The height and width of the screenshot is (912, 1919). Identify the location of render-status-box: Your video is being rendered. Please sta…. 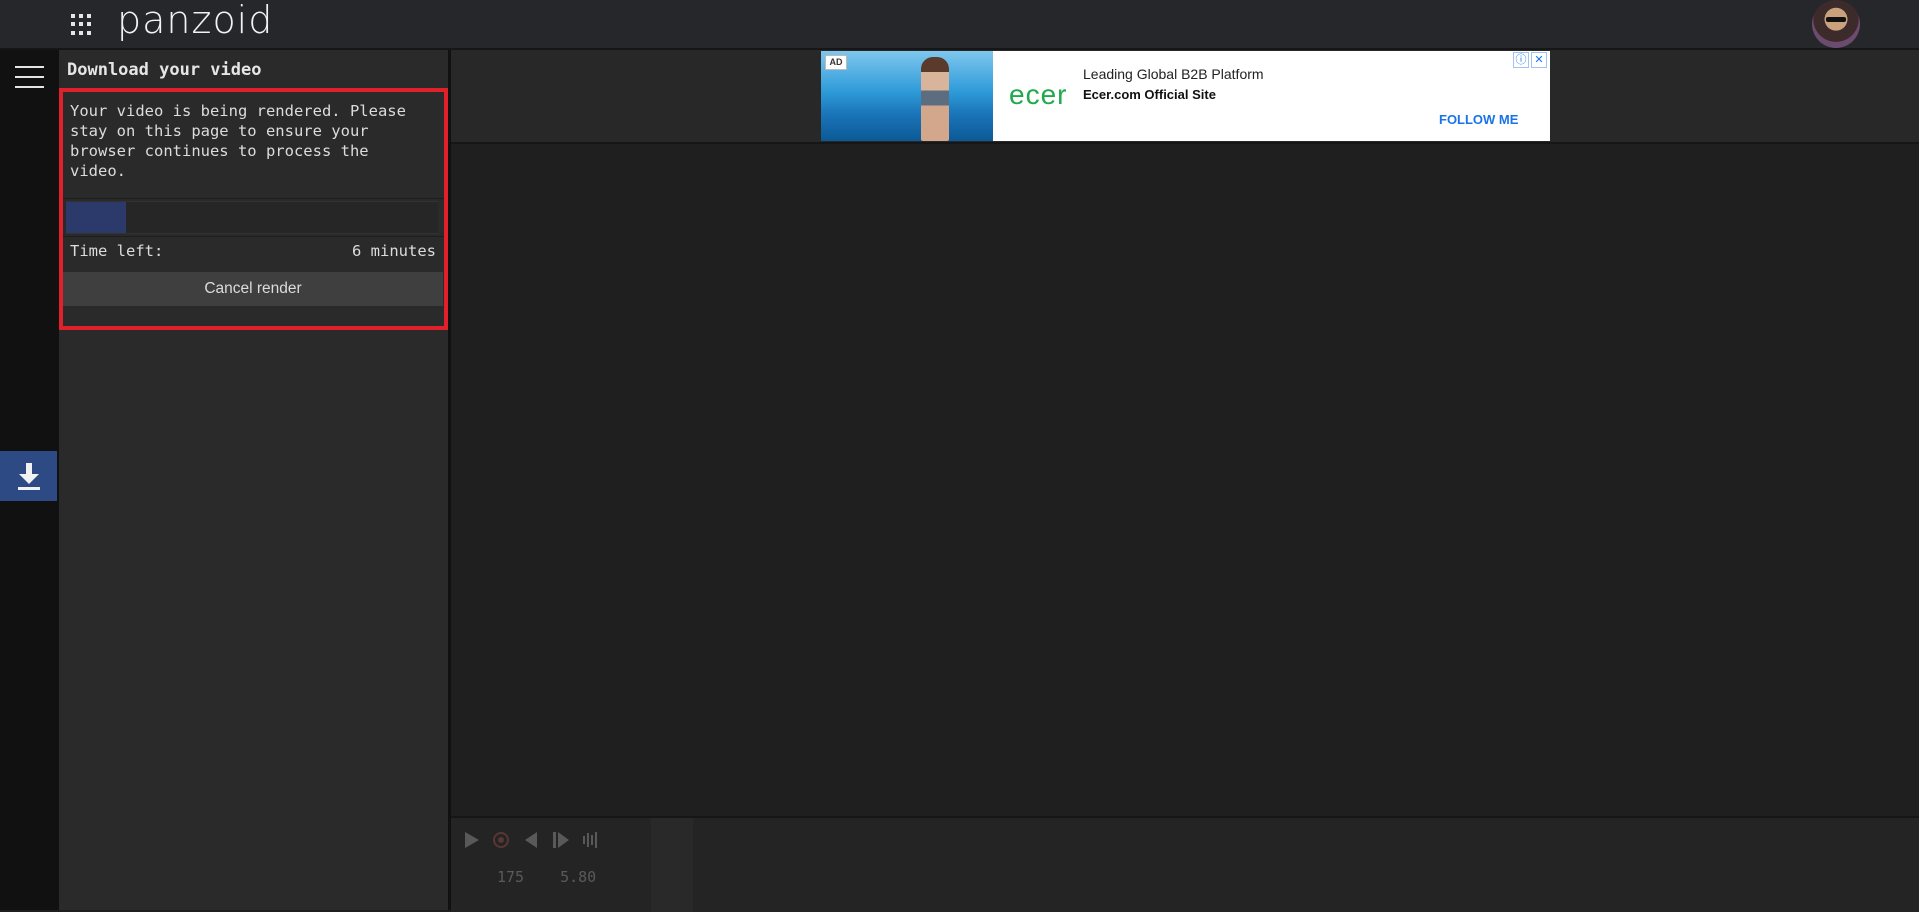
(252, 204).